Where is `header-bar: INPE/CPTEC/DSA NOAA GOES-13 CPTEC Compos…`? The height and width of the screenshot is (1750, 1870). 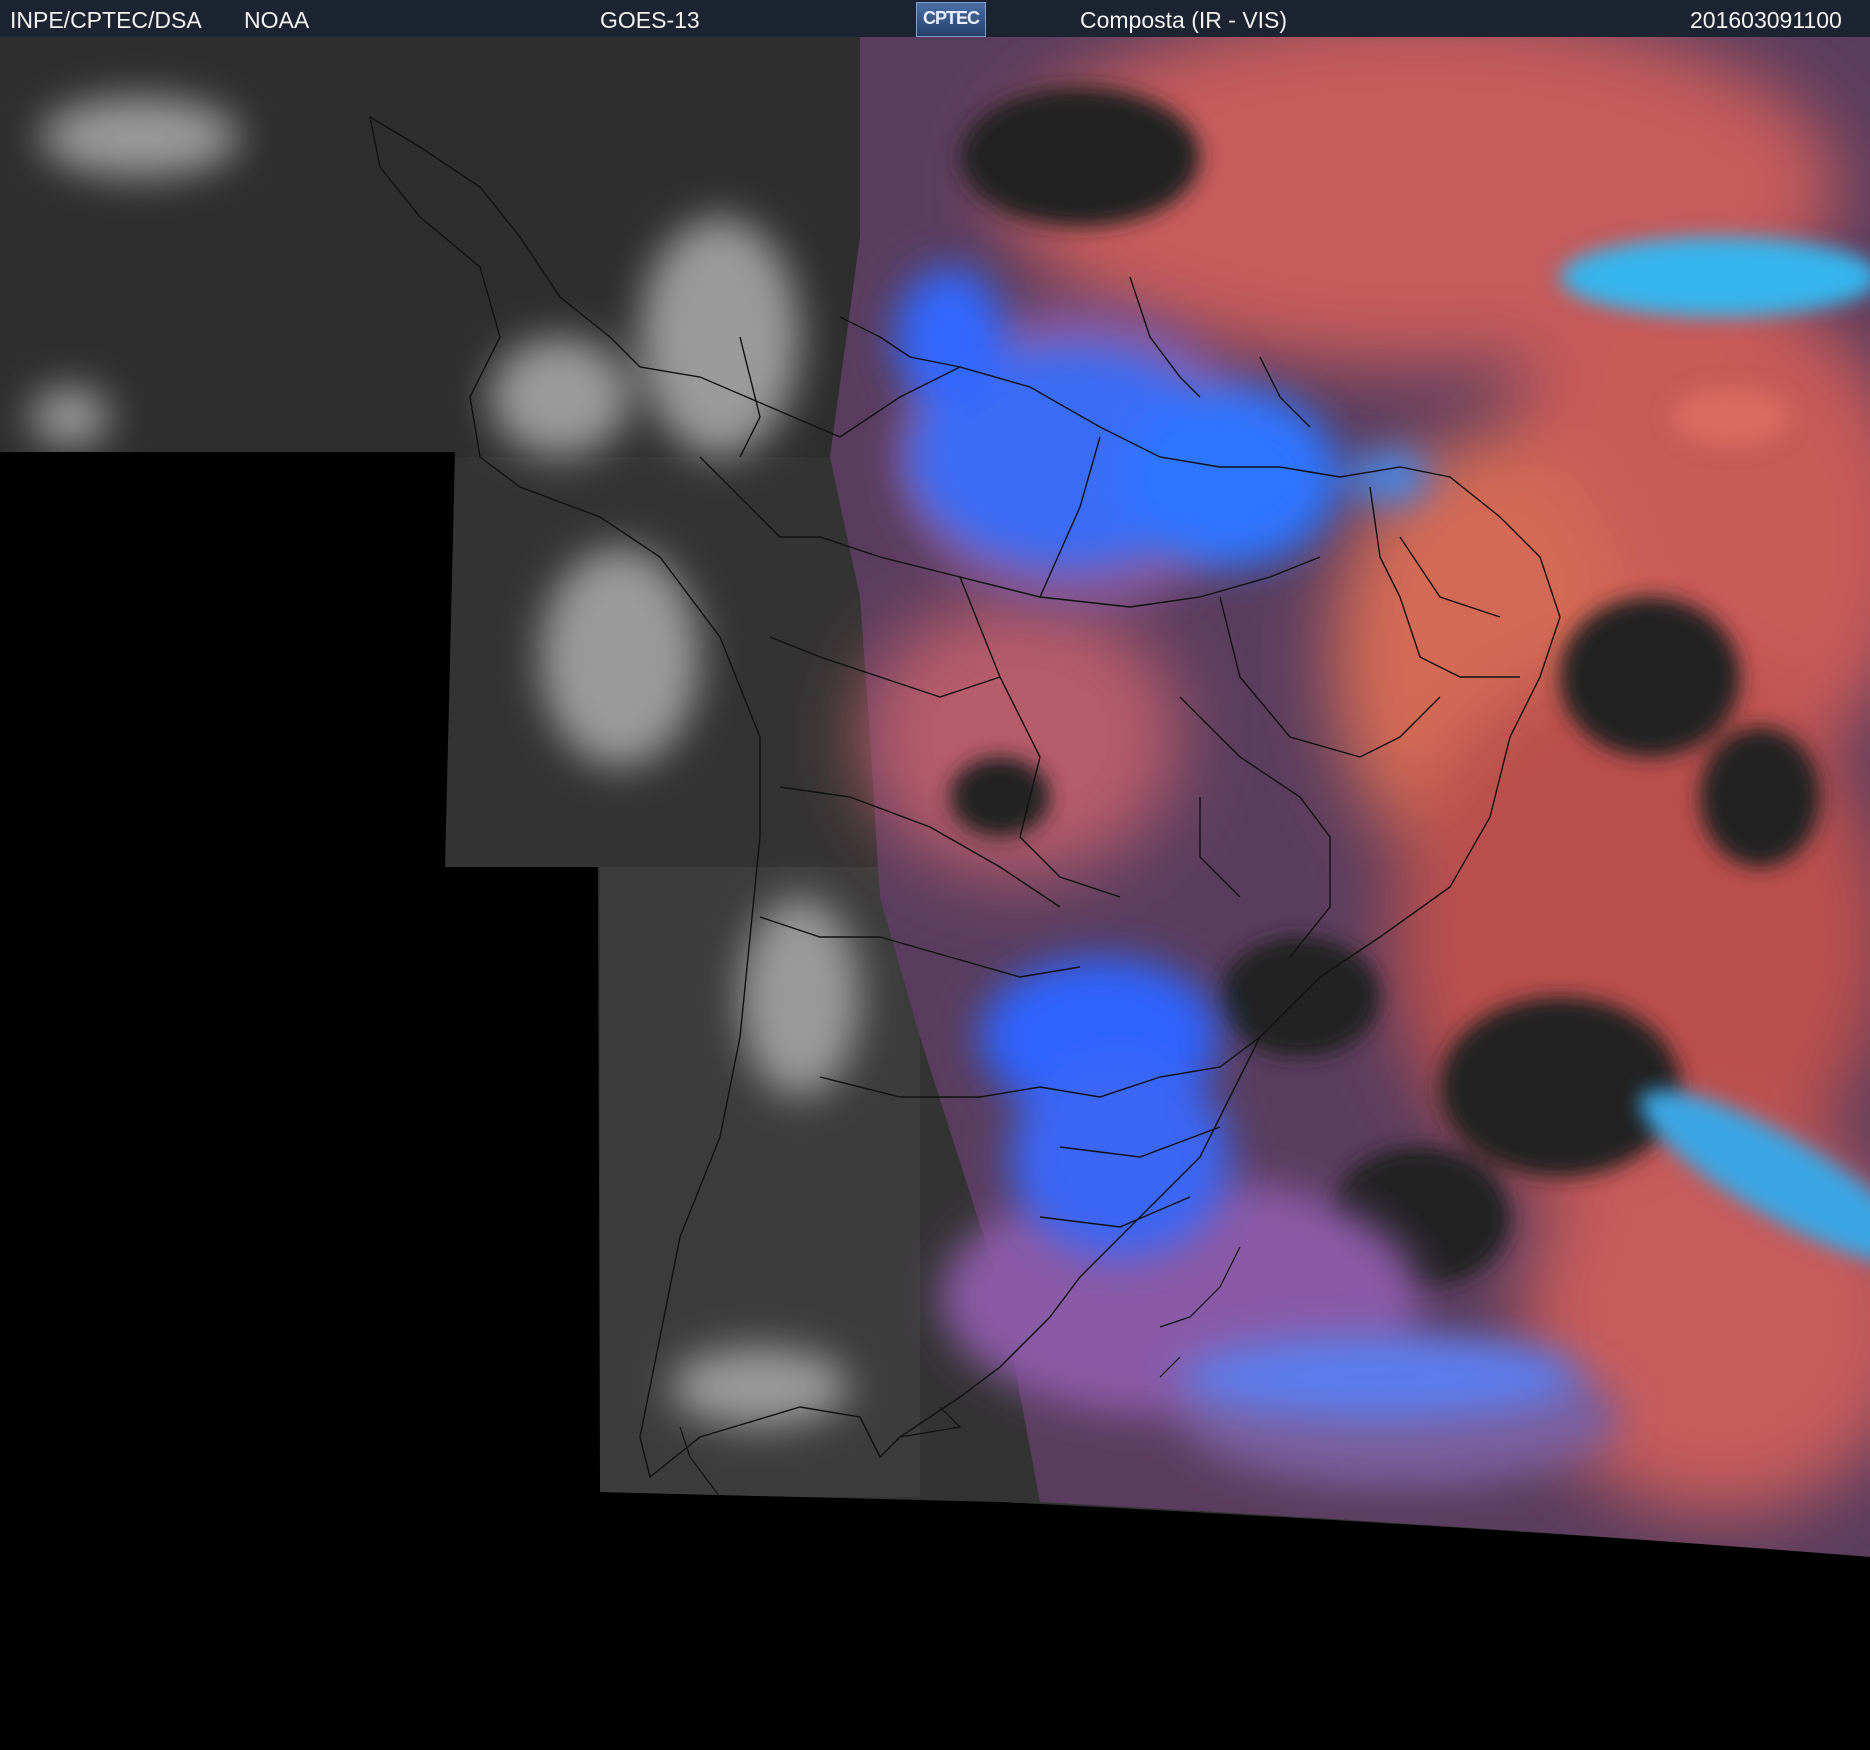 header-bar: INPE/CPTEC/DSA NOAA GOES-13 CPTEC Compos… is located at coordinates (935, 18).